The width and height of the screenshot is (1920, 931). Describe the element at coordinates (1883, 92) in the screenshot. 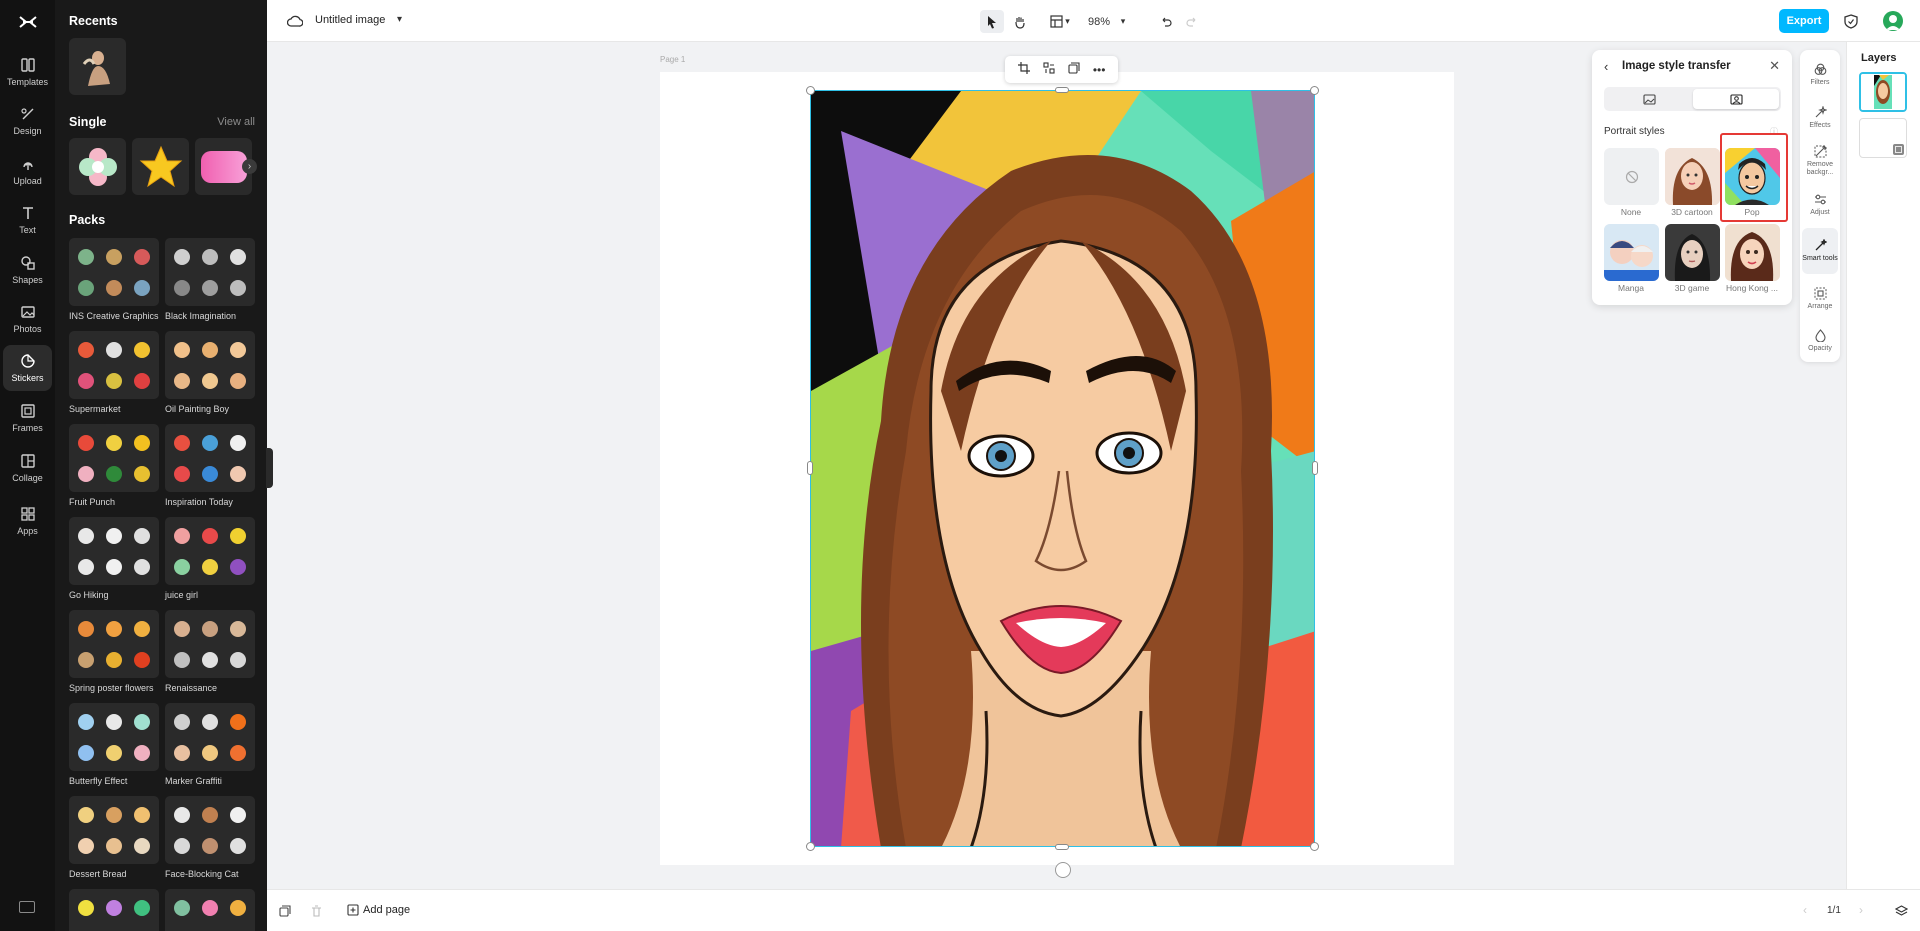

I see `layer-image` at that location.